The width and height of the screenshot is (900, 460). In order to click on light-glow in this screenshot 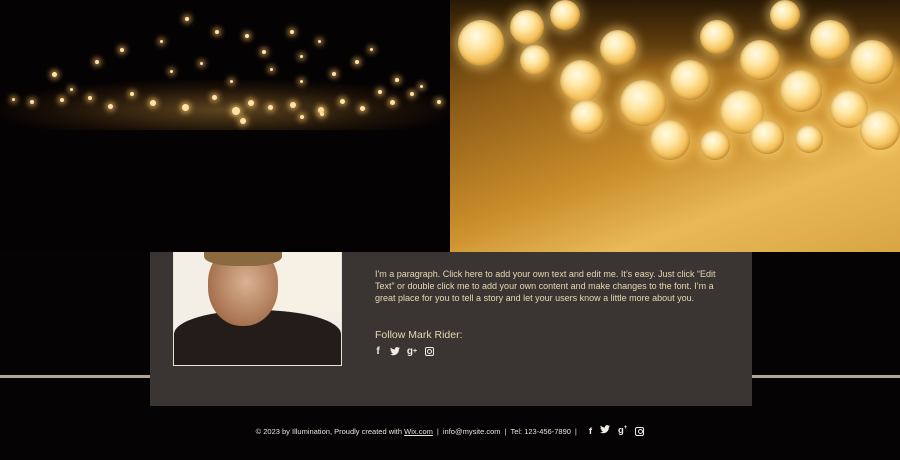, I will do `click(225, 105)`.